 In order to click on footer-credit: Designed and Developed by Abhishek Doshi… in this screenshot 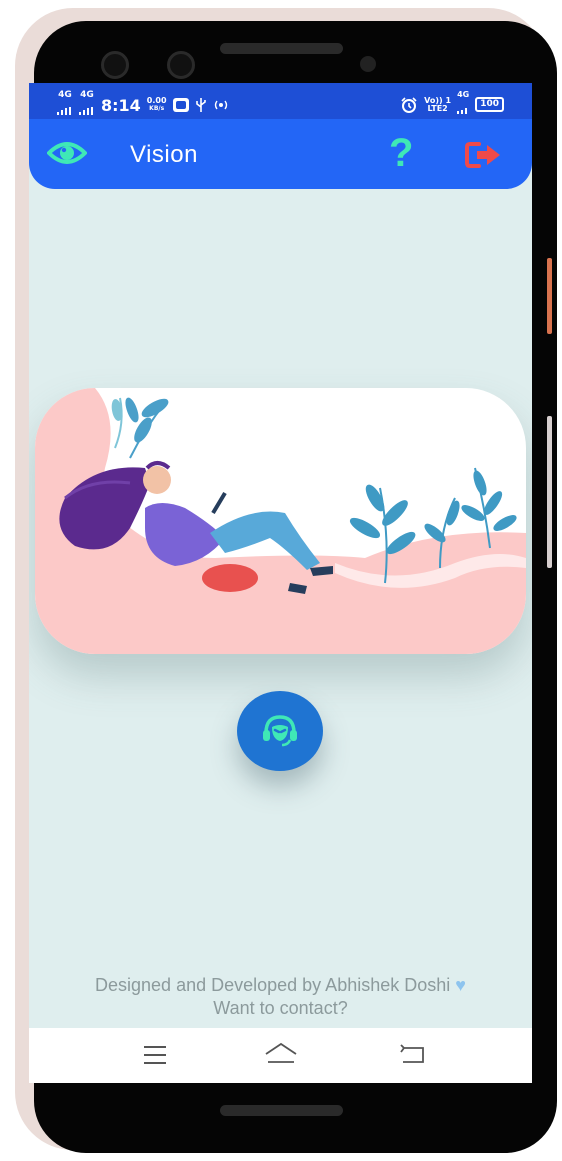, I will do `click(280, 997)`.